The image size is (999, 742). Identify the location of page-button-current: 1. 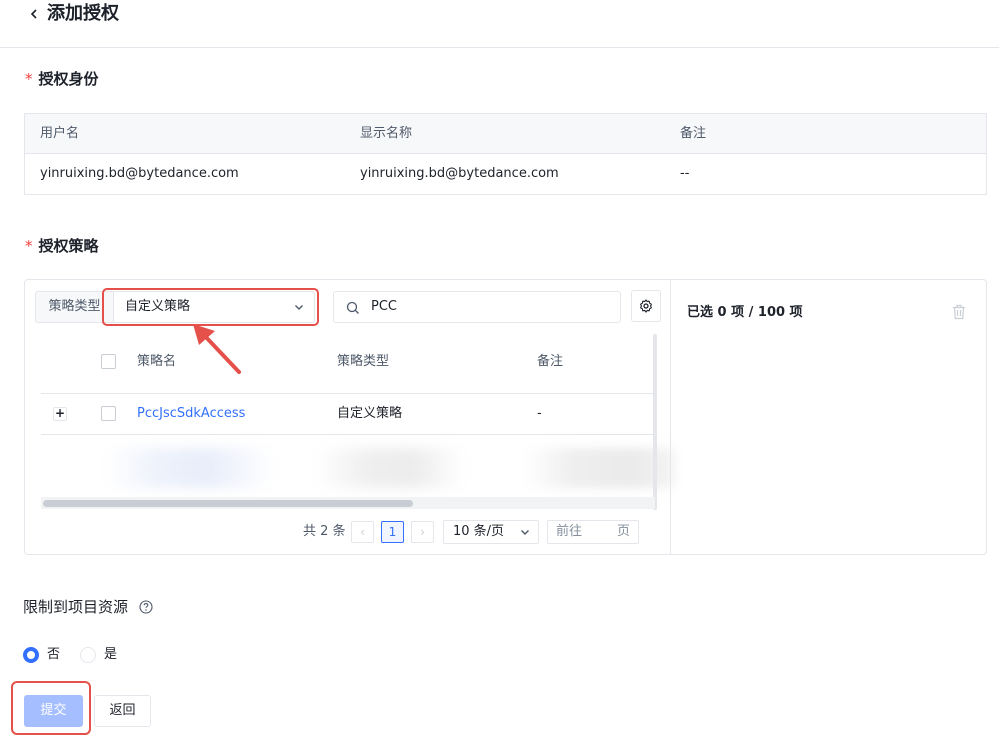
(392, 532).